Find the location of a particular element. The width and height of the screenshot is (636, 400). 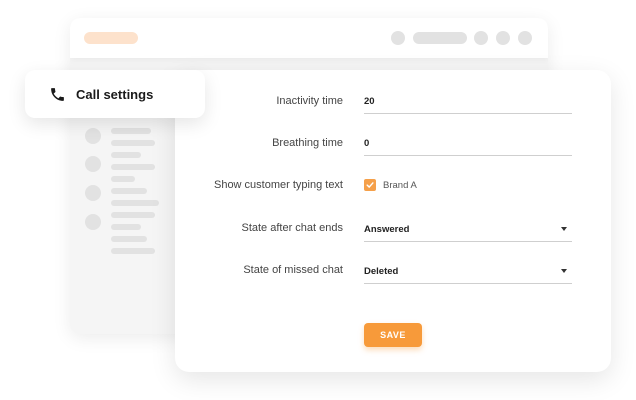

placeholder-pill-accent is located at coordinates (111, 38).